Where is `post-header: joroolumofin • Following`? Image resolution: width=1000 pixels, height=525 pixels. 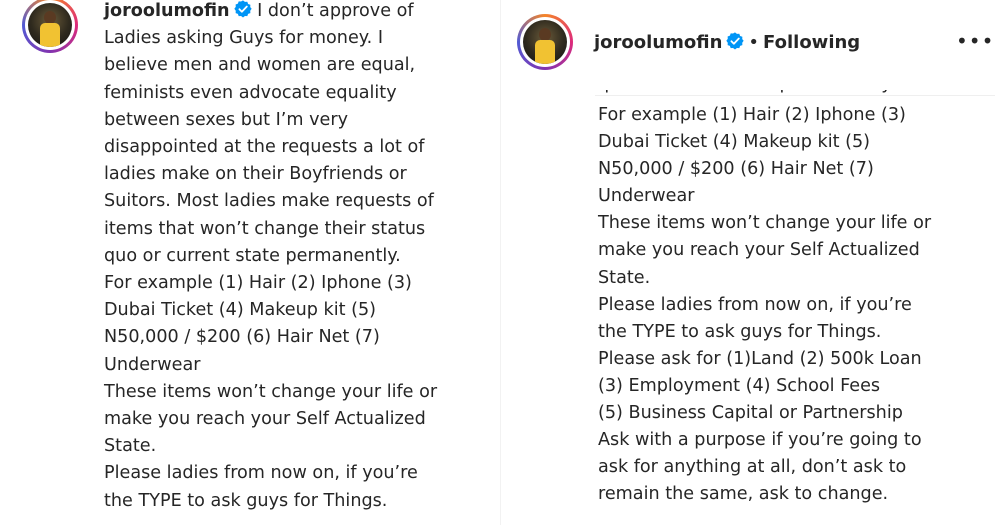 post-header: joroolumofin • Following is located at coordinates (727, 43).